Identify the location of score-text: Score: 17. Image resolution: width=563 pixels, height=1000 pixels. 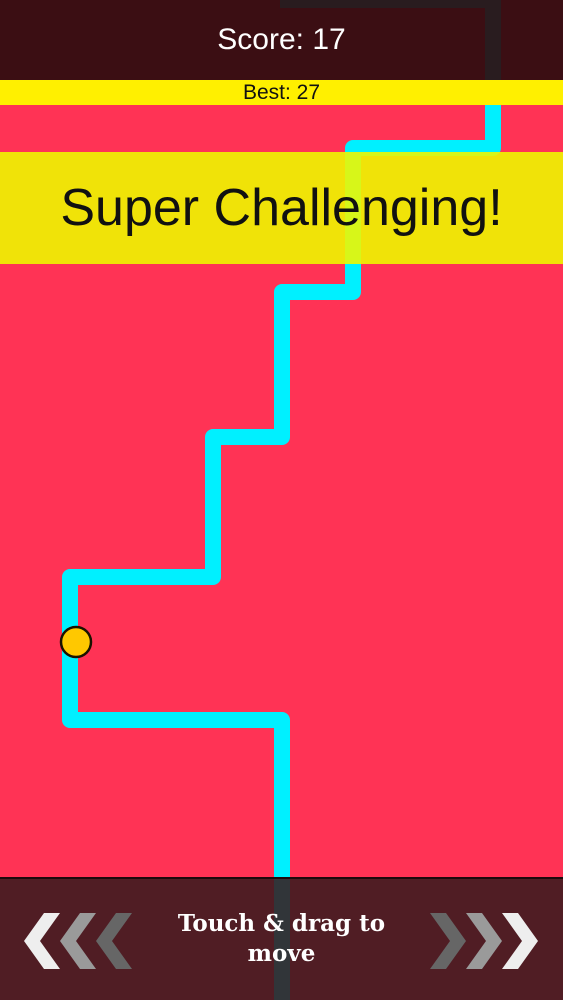
(281, 39).